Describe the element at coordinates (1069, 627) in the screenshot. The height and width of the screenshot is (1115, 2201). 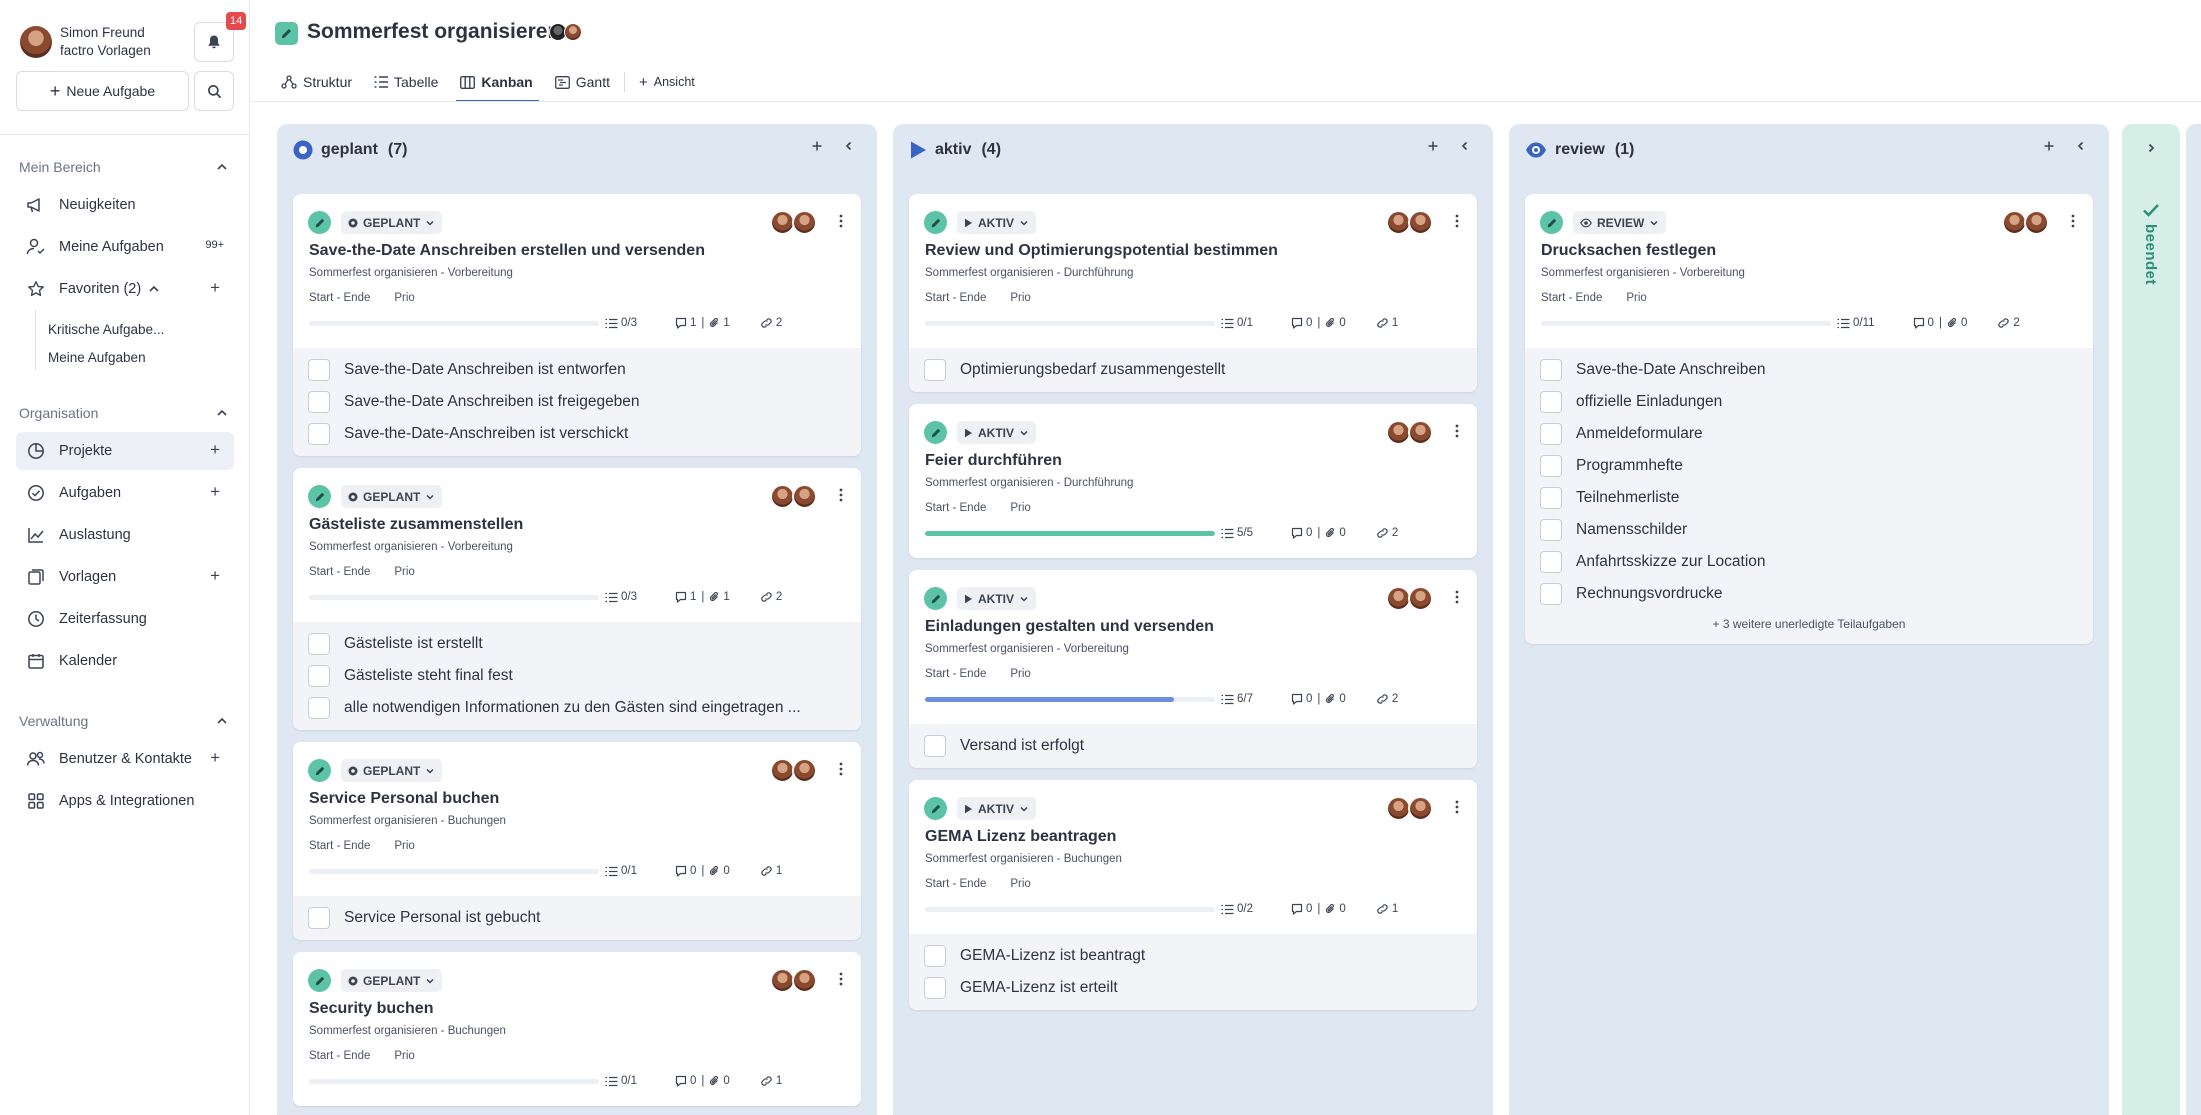
I see `task-title: Einladungen gestalten und versenden` at that location.